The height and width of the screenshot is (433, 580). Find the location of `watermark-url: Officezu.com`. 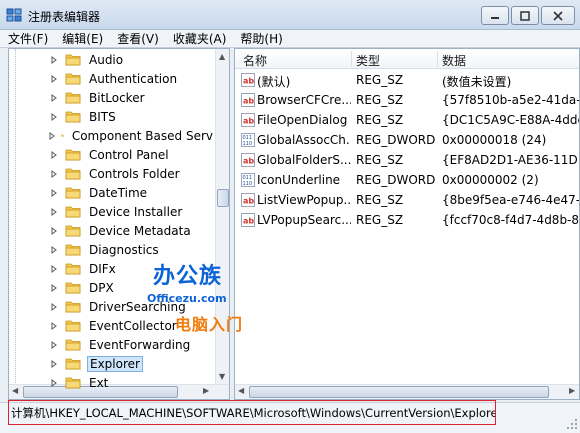

watermark-url: Officezu.com is located at coordinates (187, 298).